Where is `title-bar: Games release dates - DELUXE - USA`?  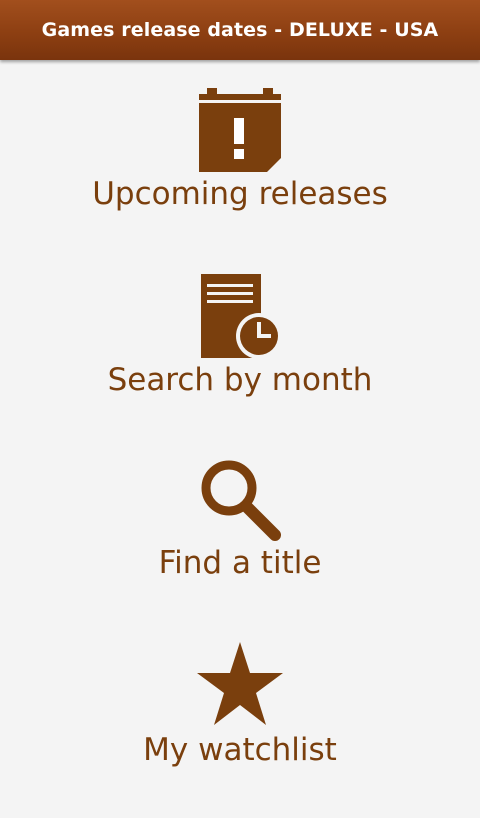 title-bar: Games release dates - DELUXE - USA is located at coordinates (240, 30).